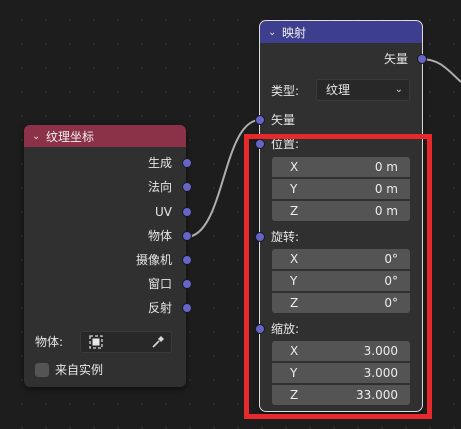 Image resolution: width=461 pixels, height=429 pixels. I want to click on output-vector: 矢量, so click(395, 59).